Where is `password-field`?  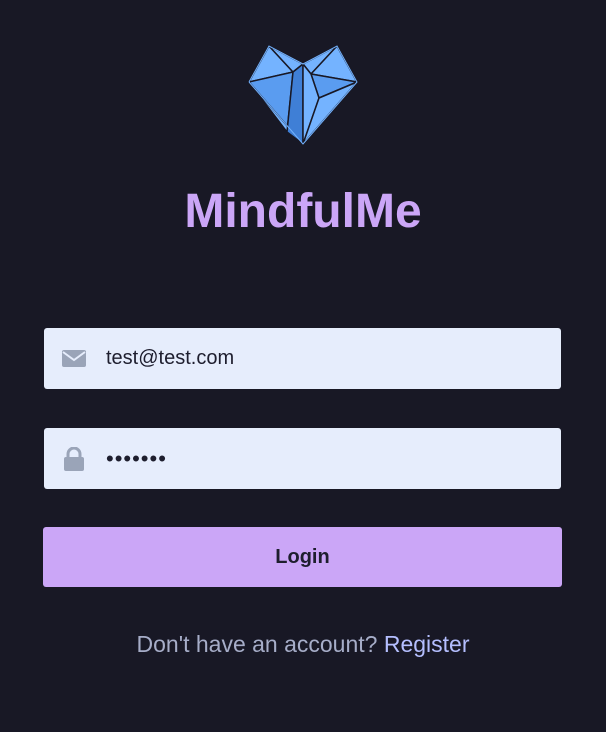 password-field is located at coordinates (302, 458).